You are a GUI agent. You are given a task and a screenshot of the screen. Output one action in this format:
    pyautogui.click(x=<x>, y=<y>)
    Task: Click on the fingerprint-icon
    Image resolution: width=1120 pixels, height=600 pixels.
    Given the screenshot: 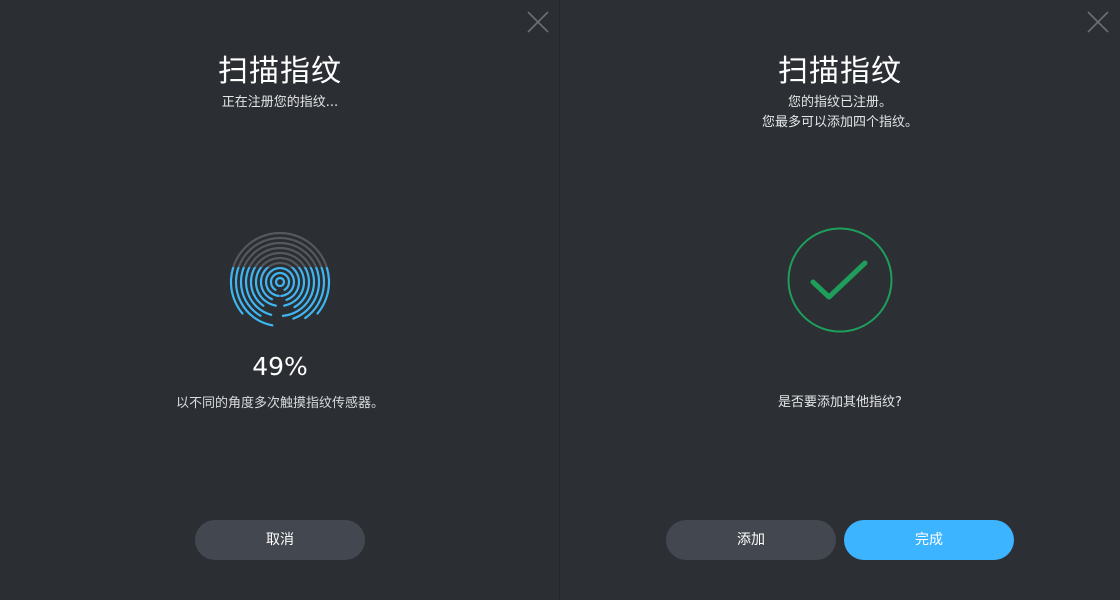 What is the action you would take?
    pyautogui.click(x=280, y=279)
    